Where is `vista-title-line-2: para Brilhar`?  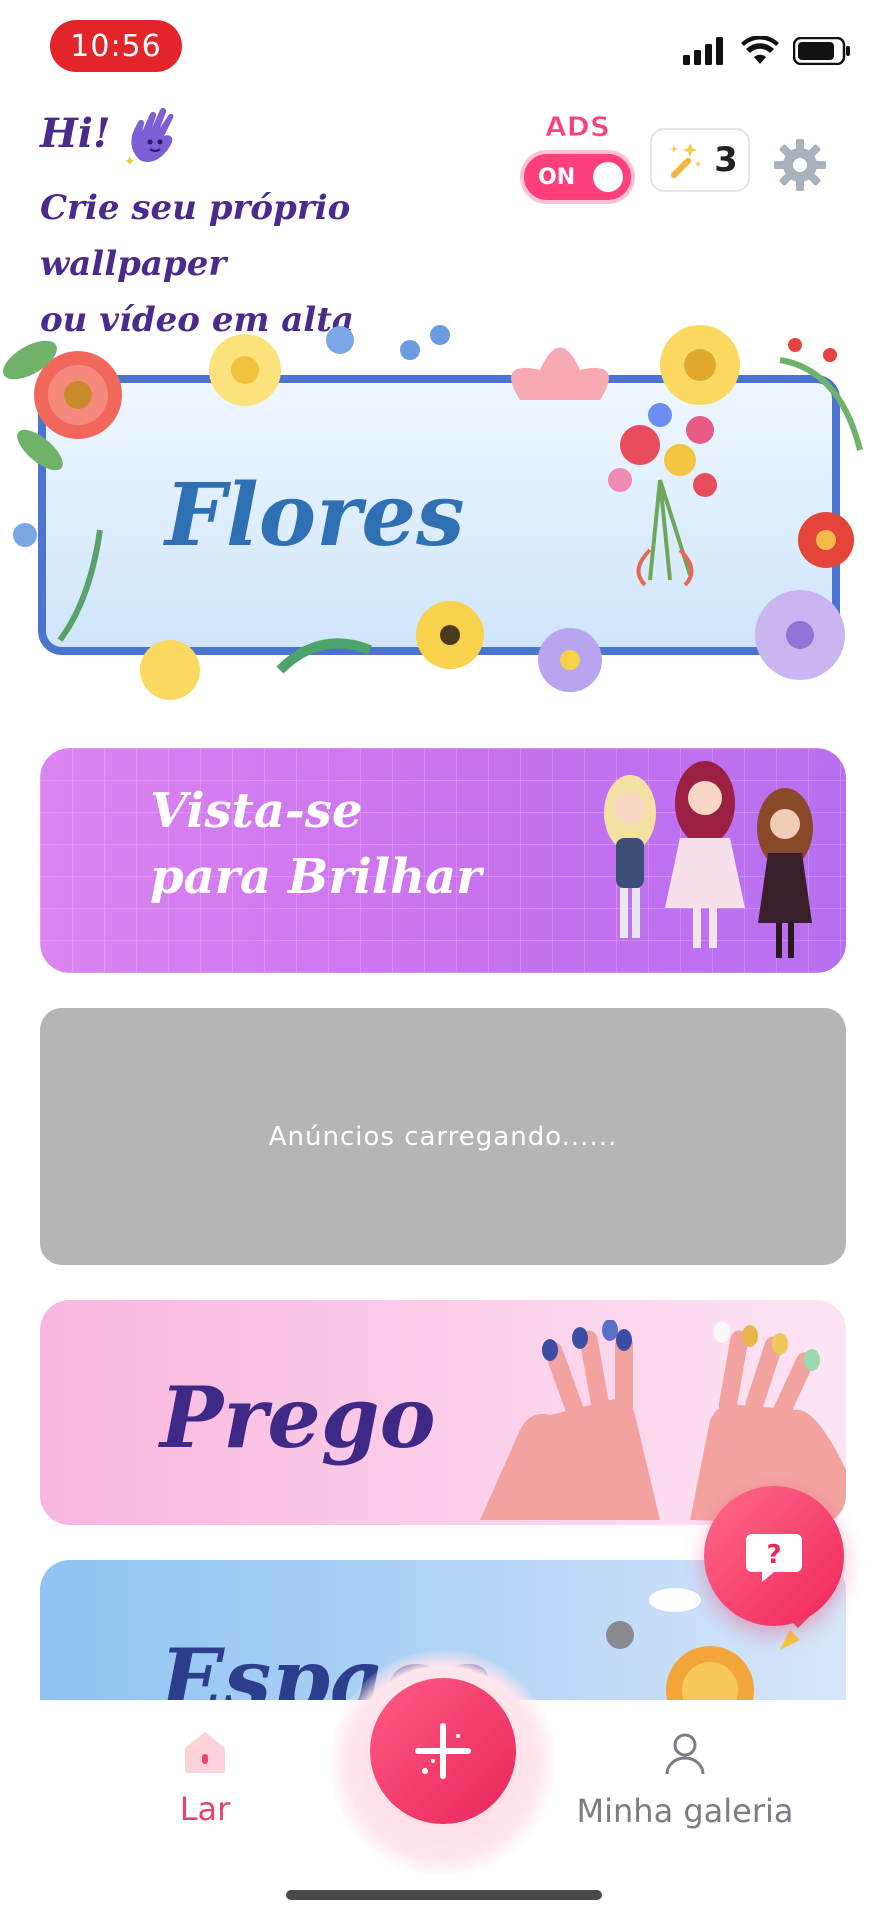
vista-title-line-2: para Brilhar is located at coordinates (316, 877).